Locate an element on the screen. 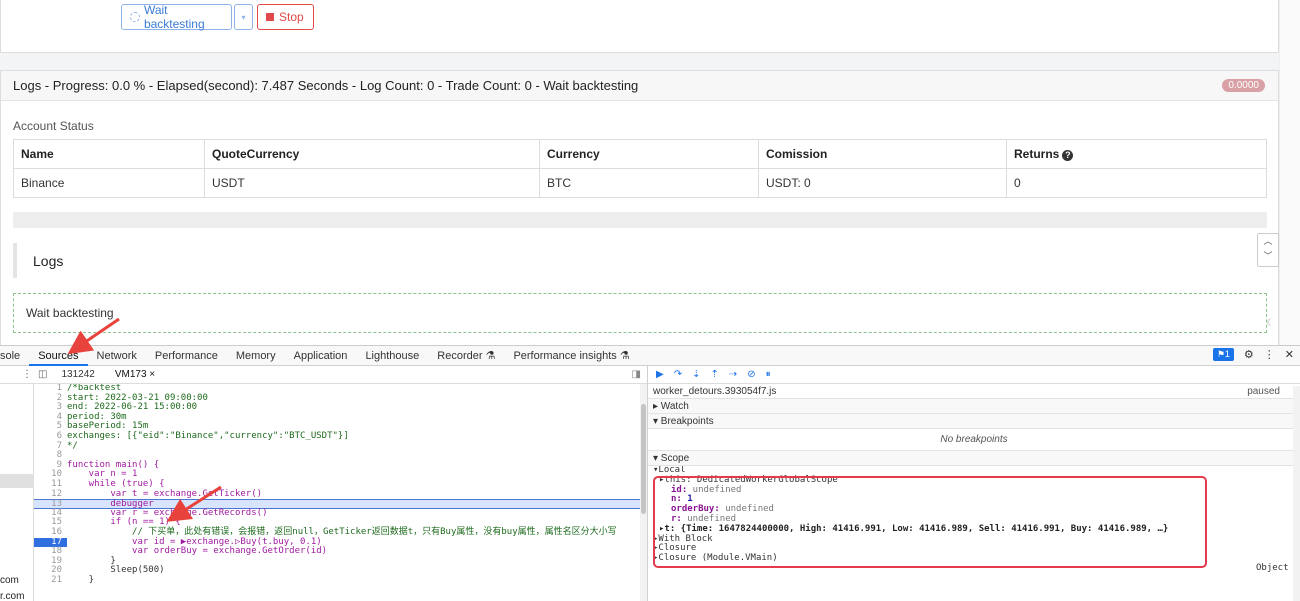 The width and height of the screenshot is (1300, 601). table-row: Binance USDT BTC USDT: 0 0 is located at coordinates (640, 183).